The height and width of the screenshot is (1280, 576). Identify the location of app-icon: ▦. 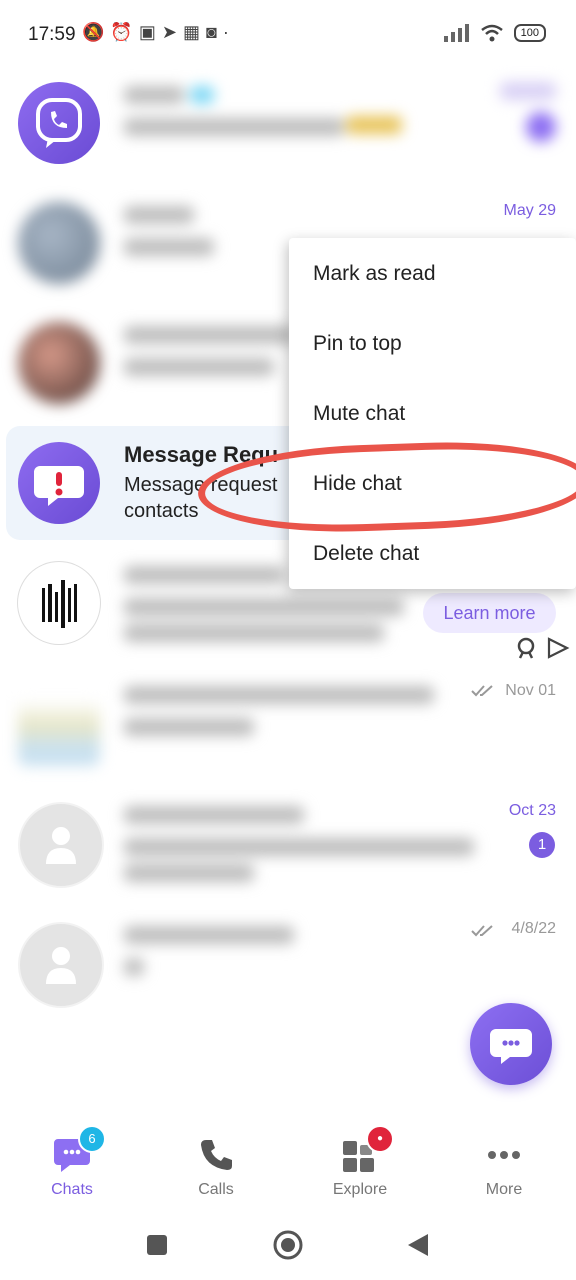
(191, 32).